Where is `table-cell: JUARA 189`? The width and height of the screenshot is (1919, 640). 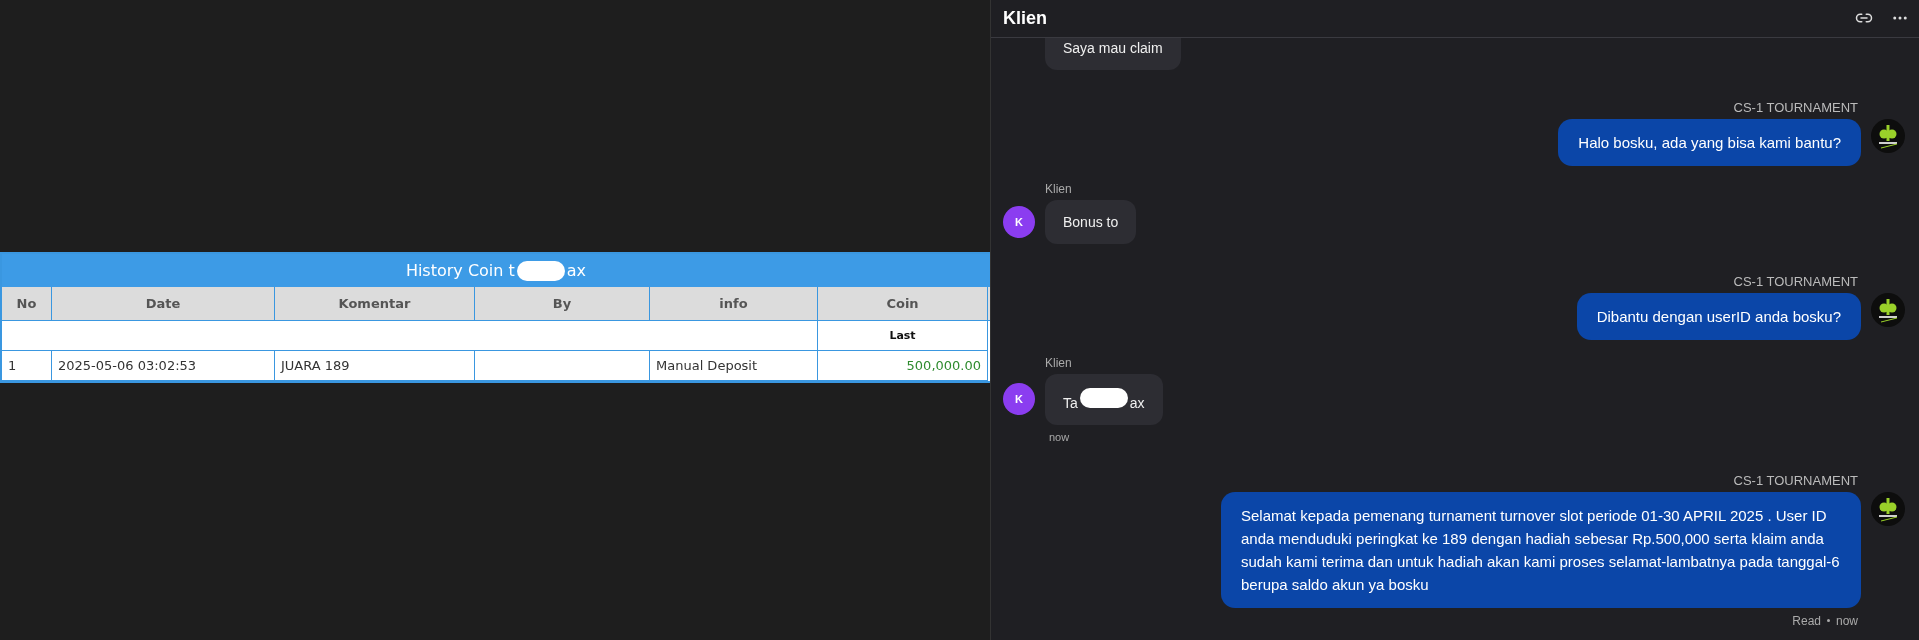
table-cell: JUARA 189 is located at coordinates (375, 366).